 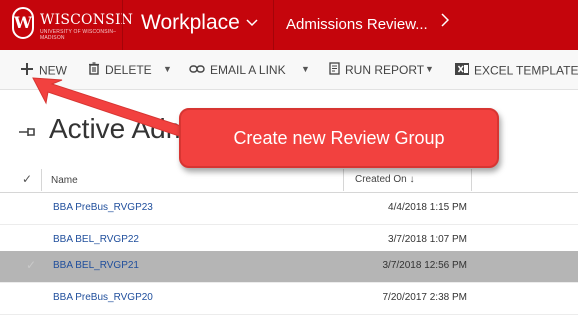 I want to click on record-name-link: BBA BEL_RVGP22, so click(x=96, y=239).